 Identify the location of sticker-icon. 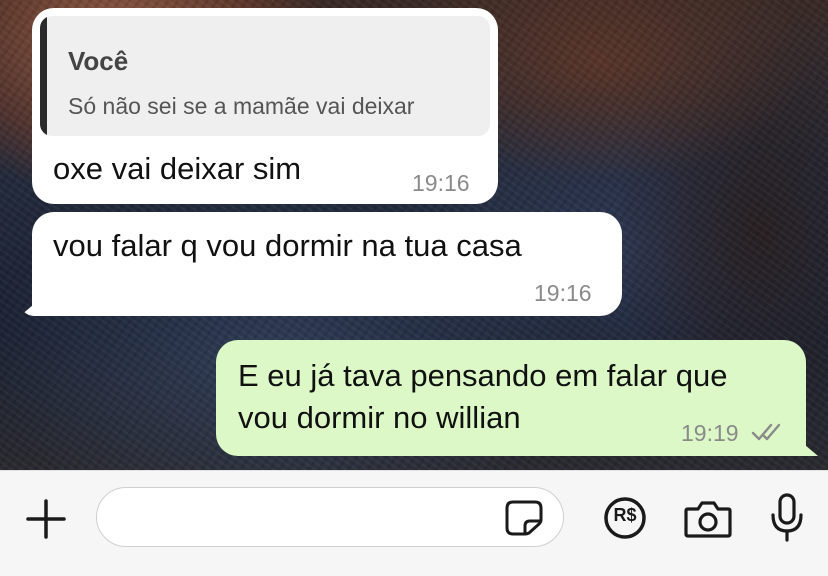
(524, 518).